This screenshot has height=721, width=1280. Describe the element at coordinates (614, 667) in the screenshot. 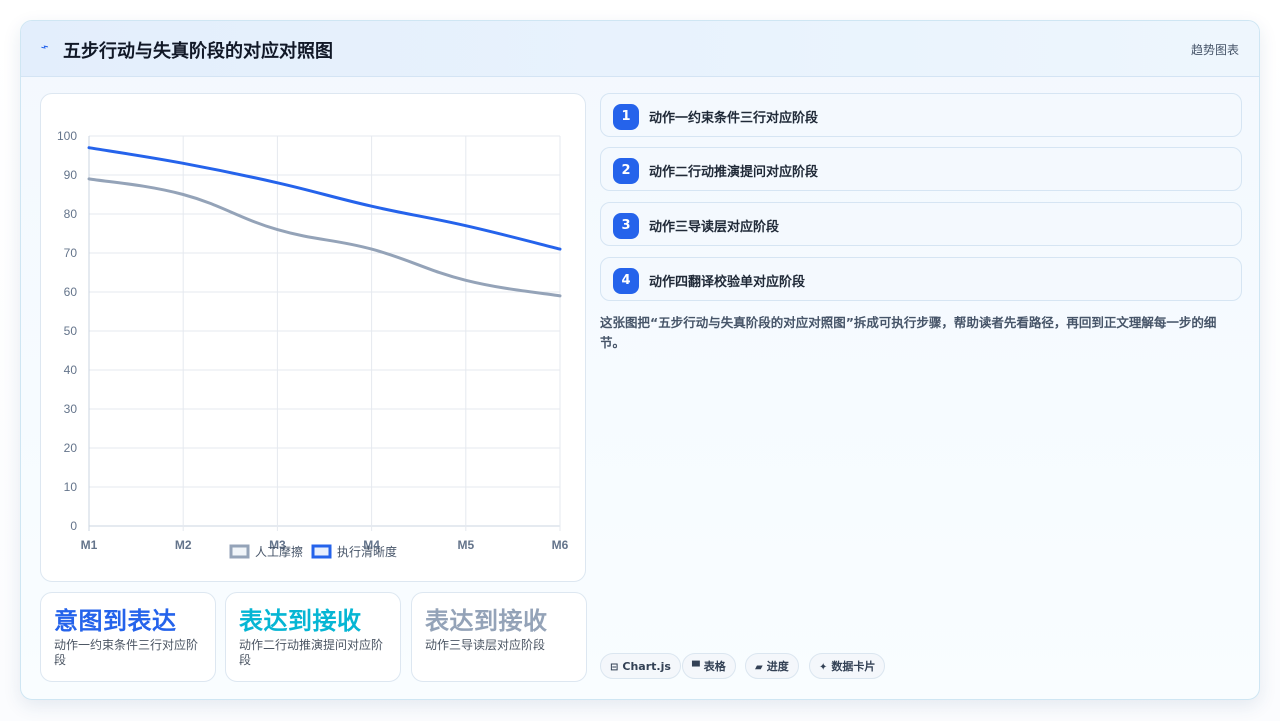

I see `chart-icon: ⊟` at that location.